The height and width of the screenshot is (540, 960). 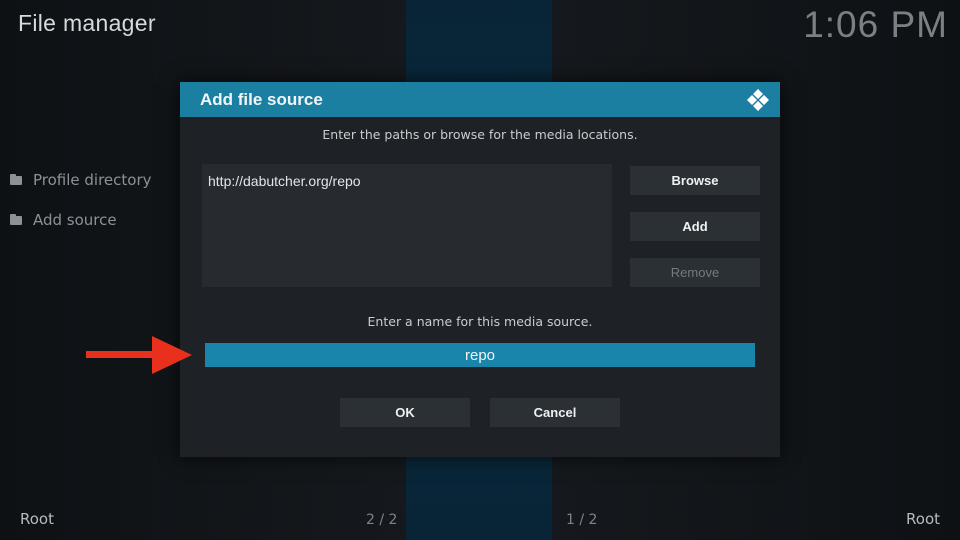 I want to click on clock: 1:06 PM, so click(x=875, y=24).